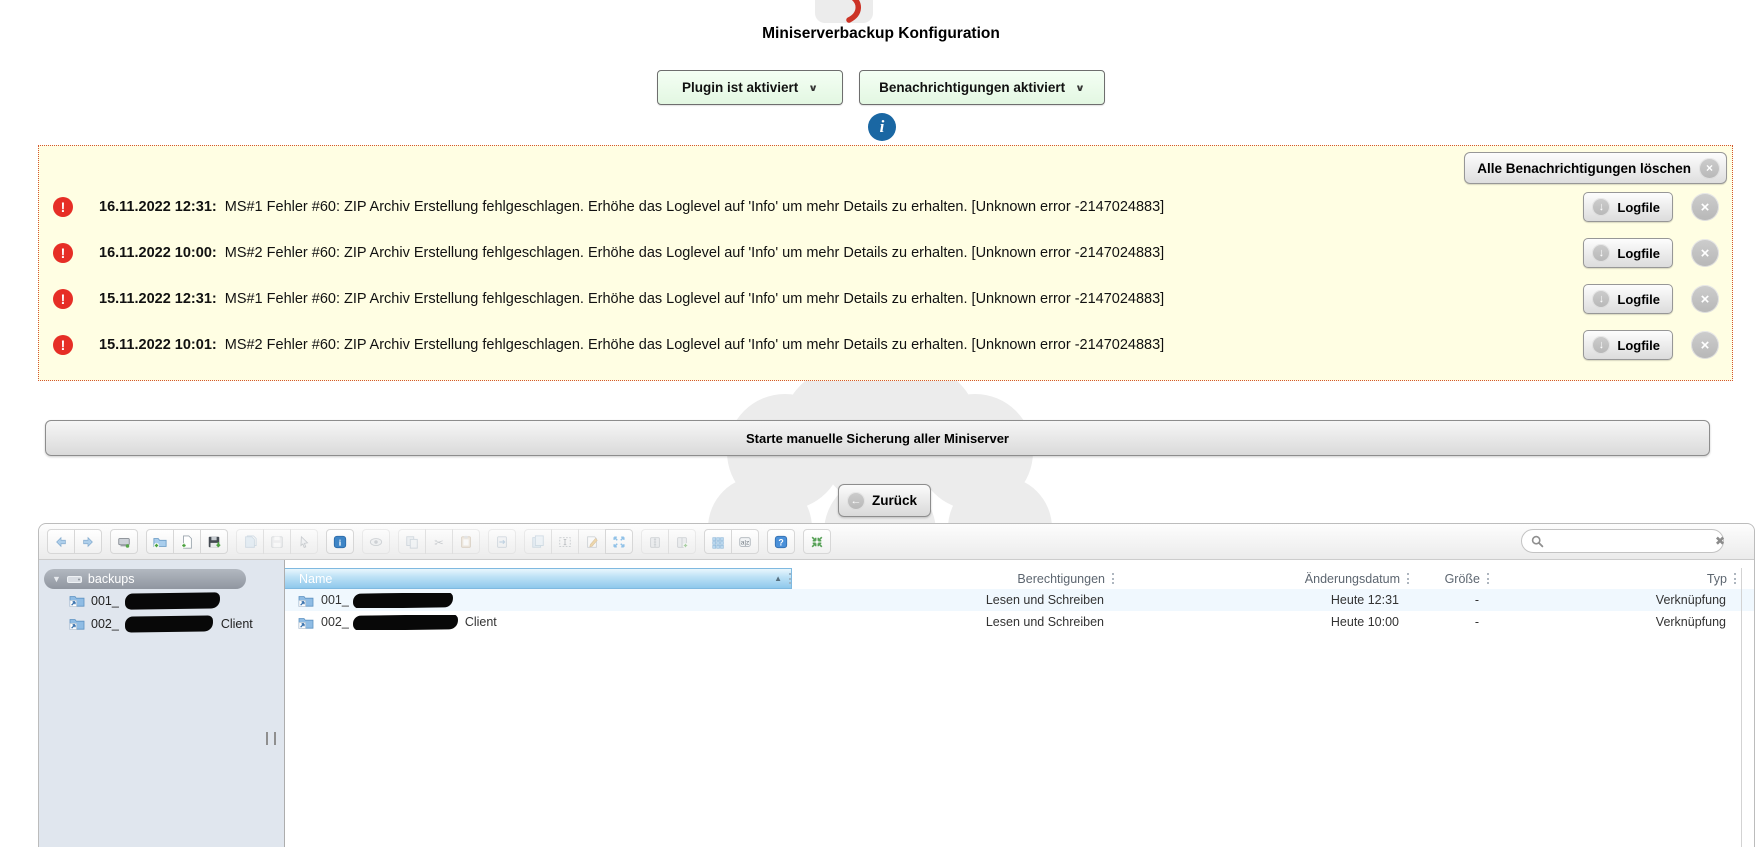 The width and height of the screenshot is (1762, 847). Describe the element at coordinates (1720, 541) in the screenshot. I see `clear-search-icon: ✖` at that location.